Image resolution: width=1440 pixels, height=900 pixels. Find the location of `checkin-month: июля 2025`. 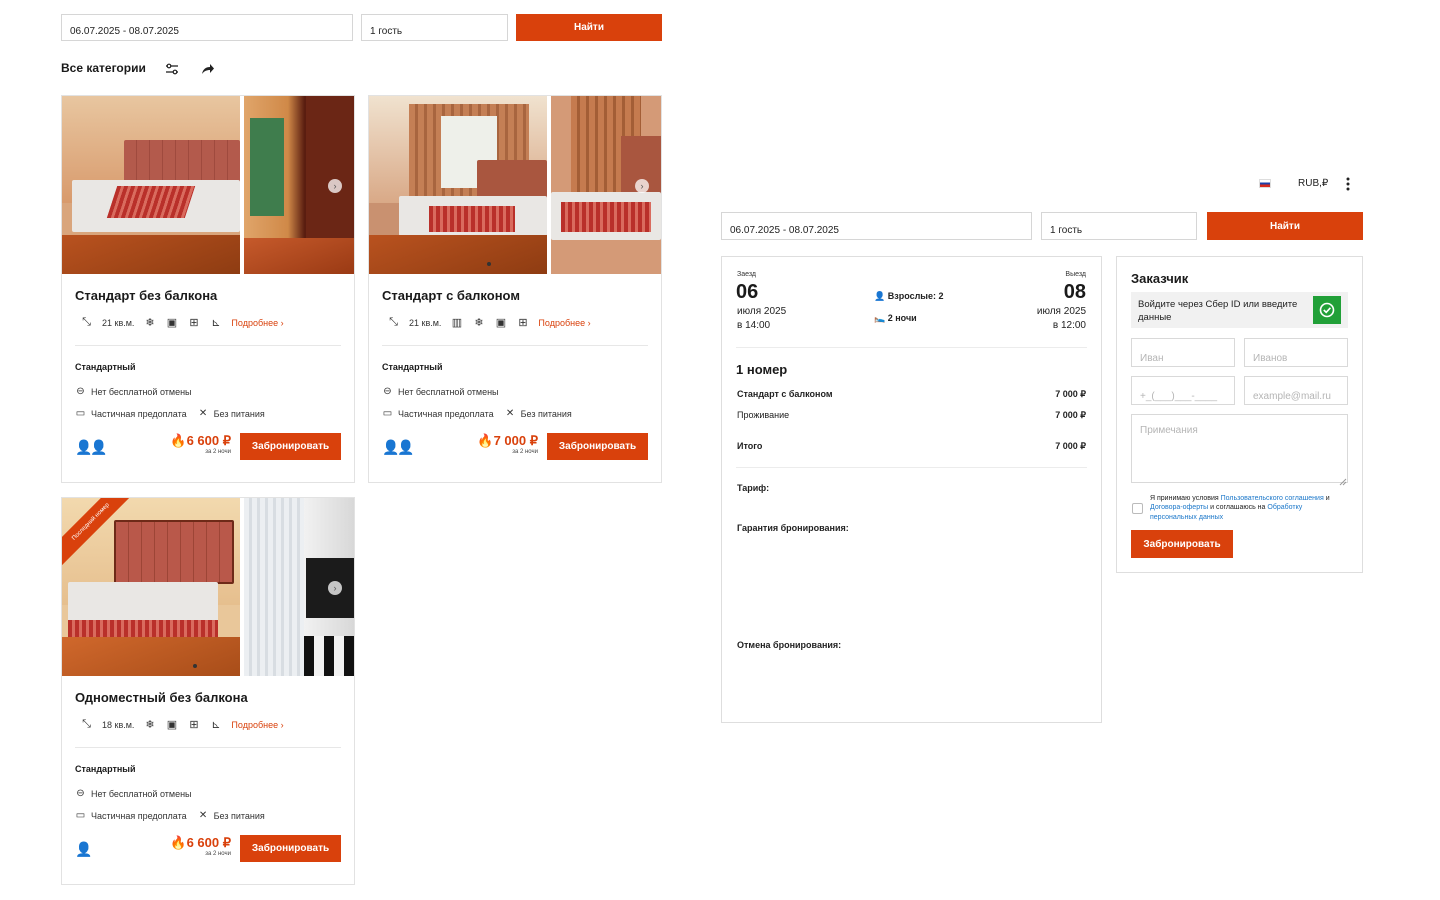

checkin-month: июля 2025 is located at coordinates (762, 311).